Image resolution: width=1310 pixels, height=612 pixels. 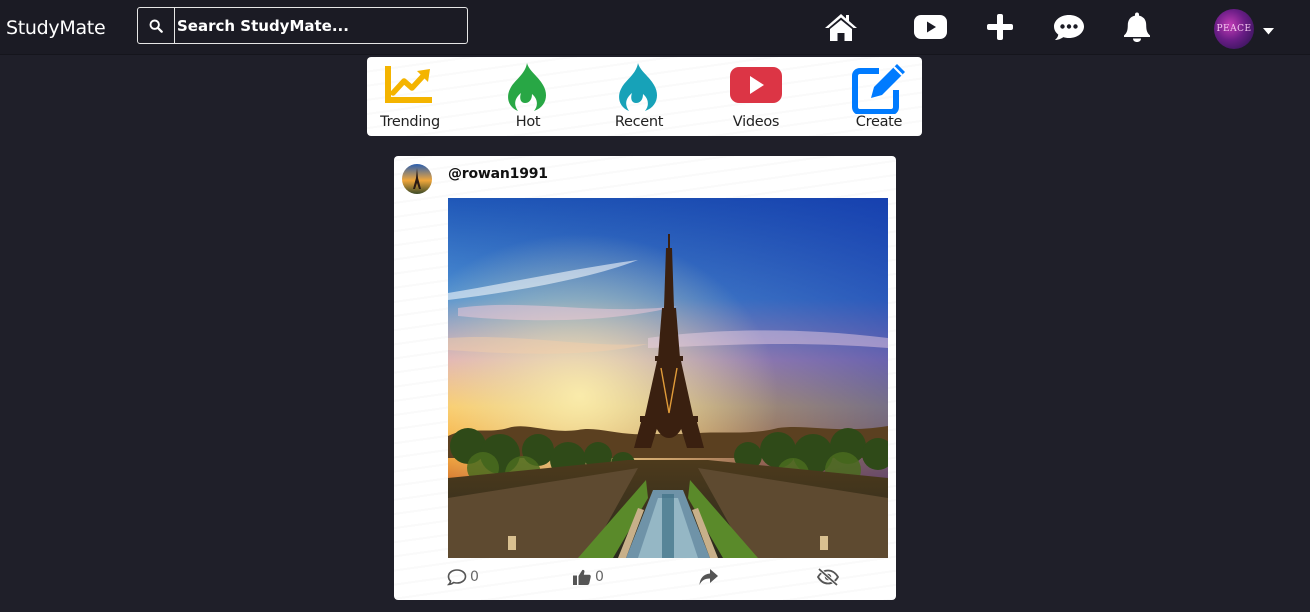 I want to click on share-button, so click(x=708, y=577).